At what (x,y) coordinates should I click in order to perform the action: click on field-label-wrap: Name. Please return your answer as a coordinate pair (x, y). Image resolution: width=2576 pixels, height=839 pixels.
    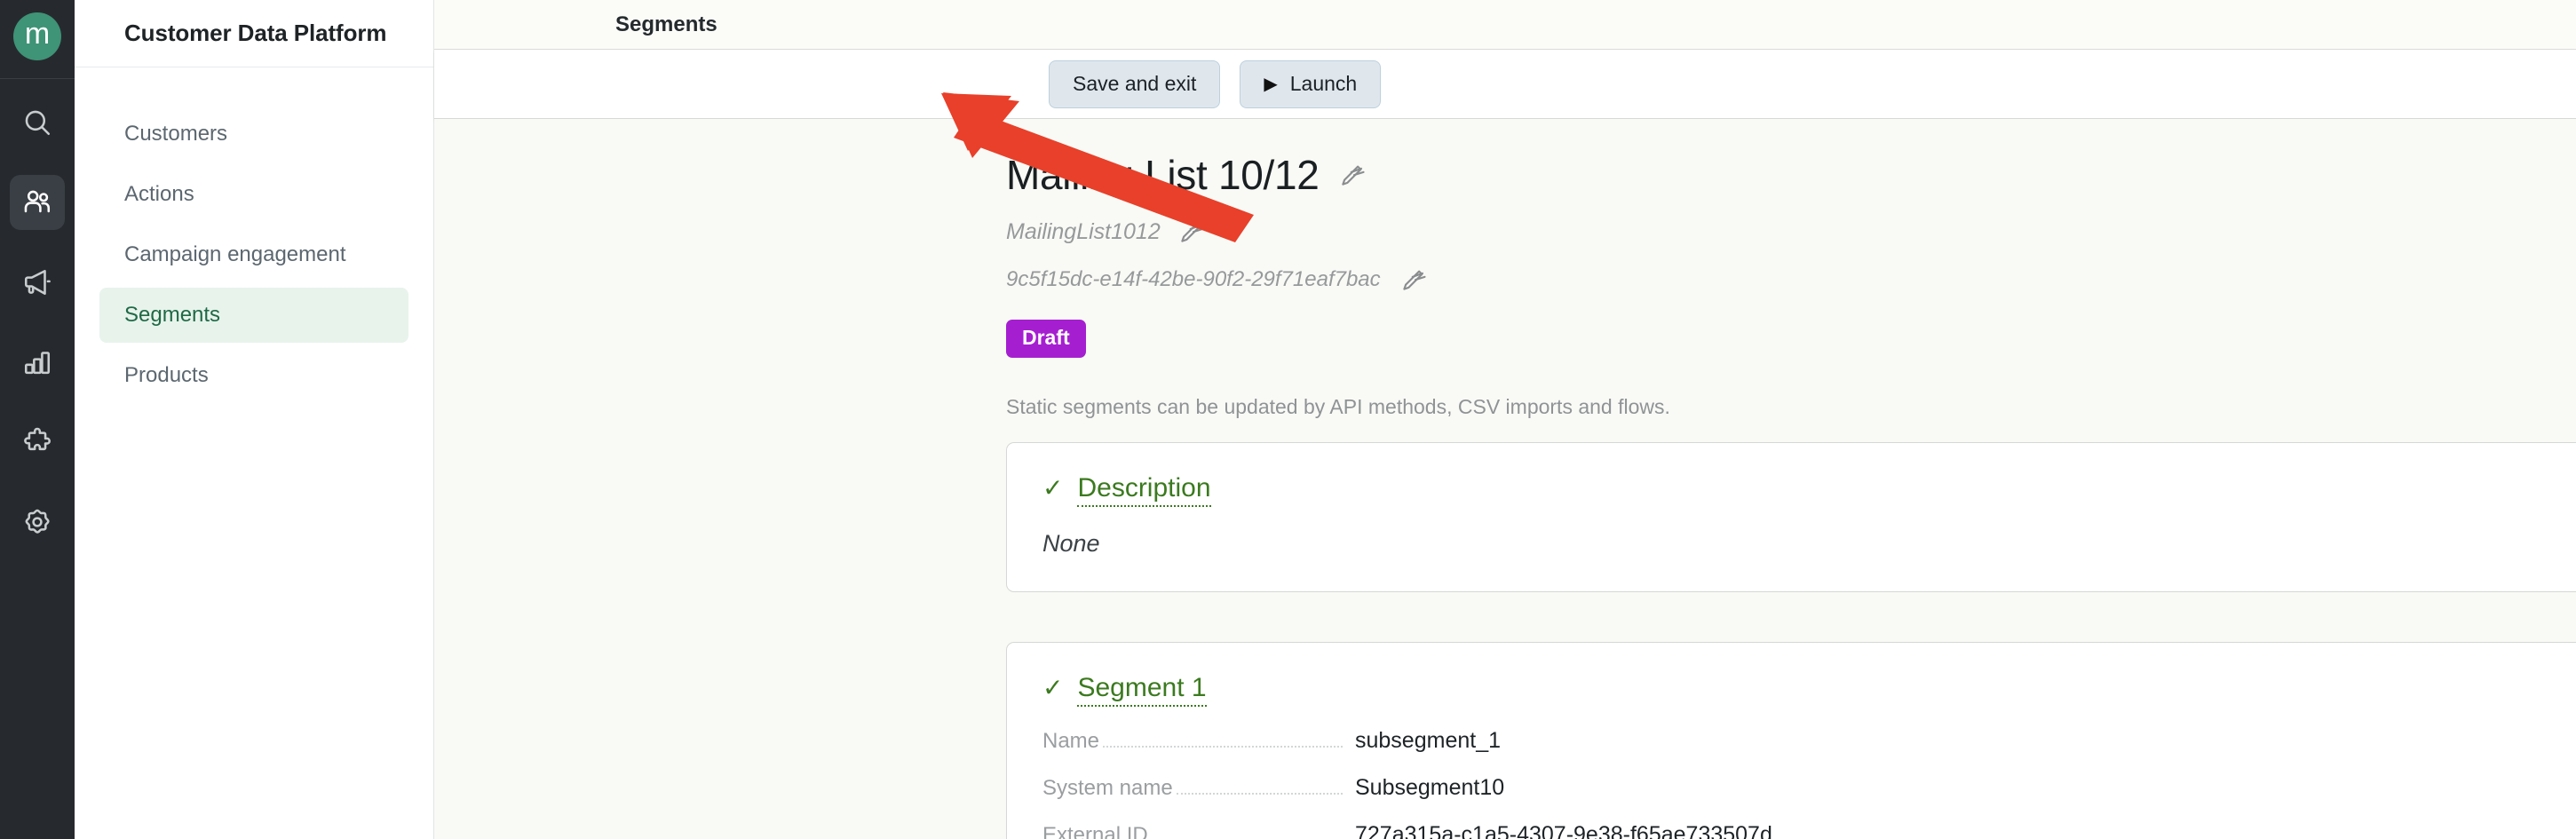
    Looking at the image, I should click on (1199, 741).